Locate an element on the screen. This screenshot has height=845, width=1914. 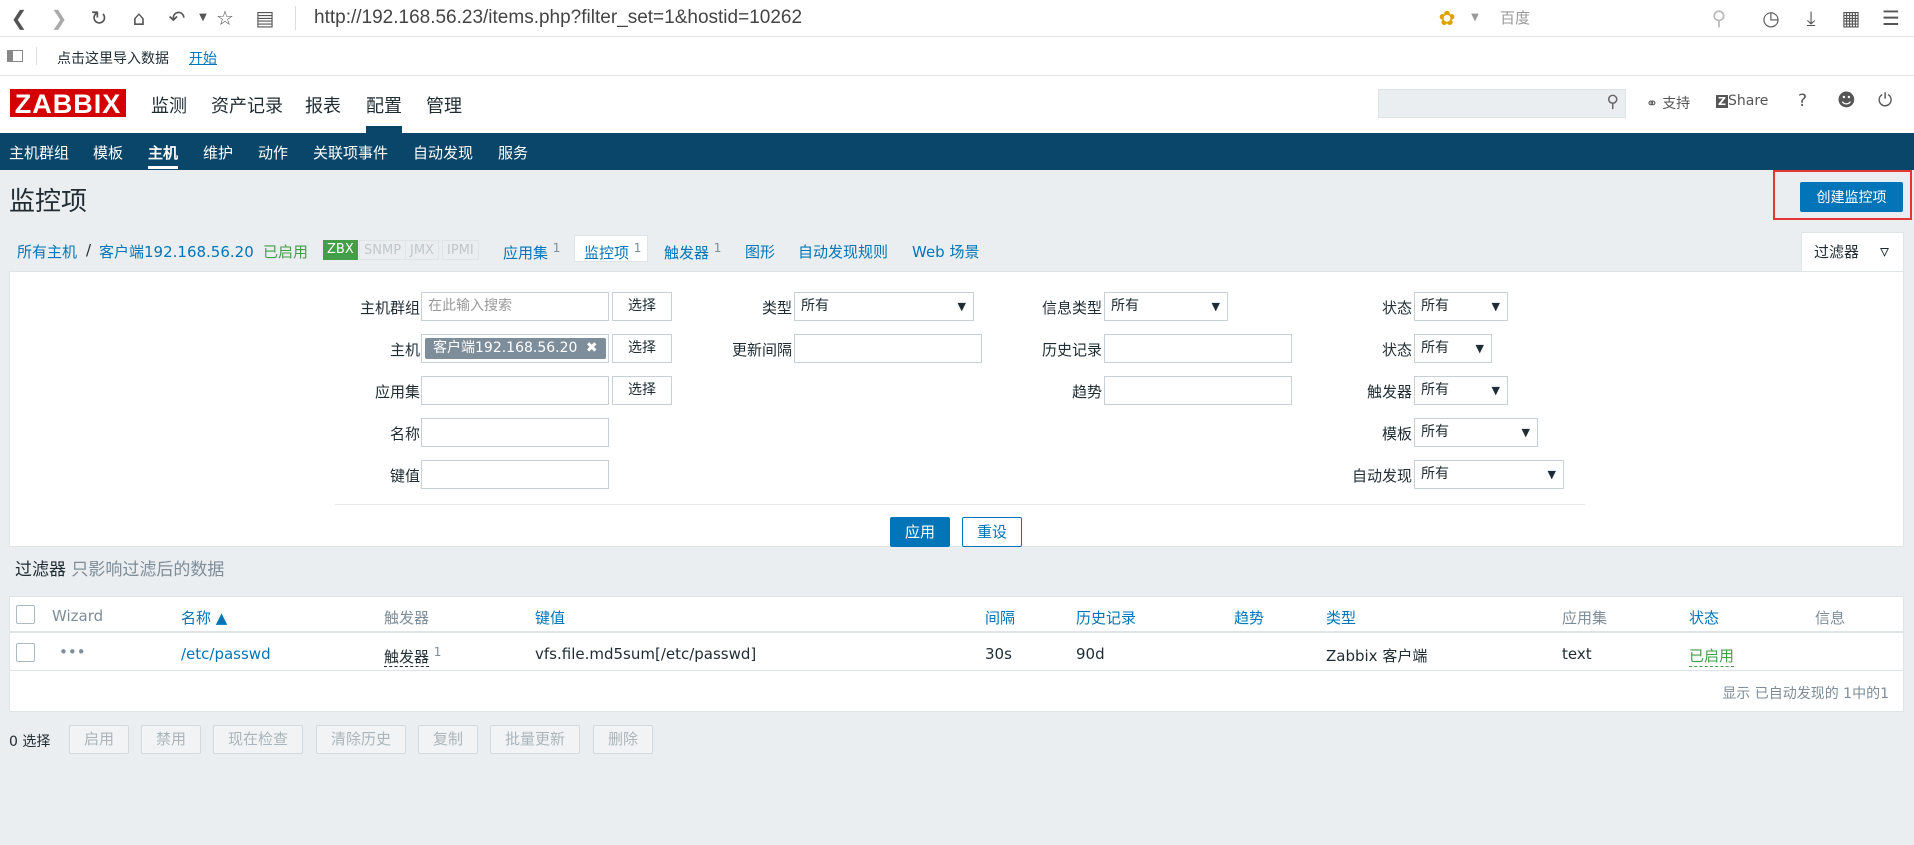
share-link: Z Share is located at coordinates (1742, 101).